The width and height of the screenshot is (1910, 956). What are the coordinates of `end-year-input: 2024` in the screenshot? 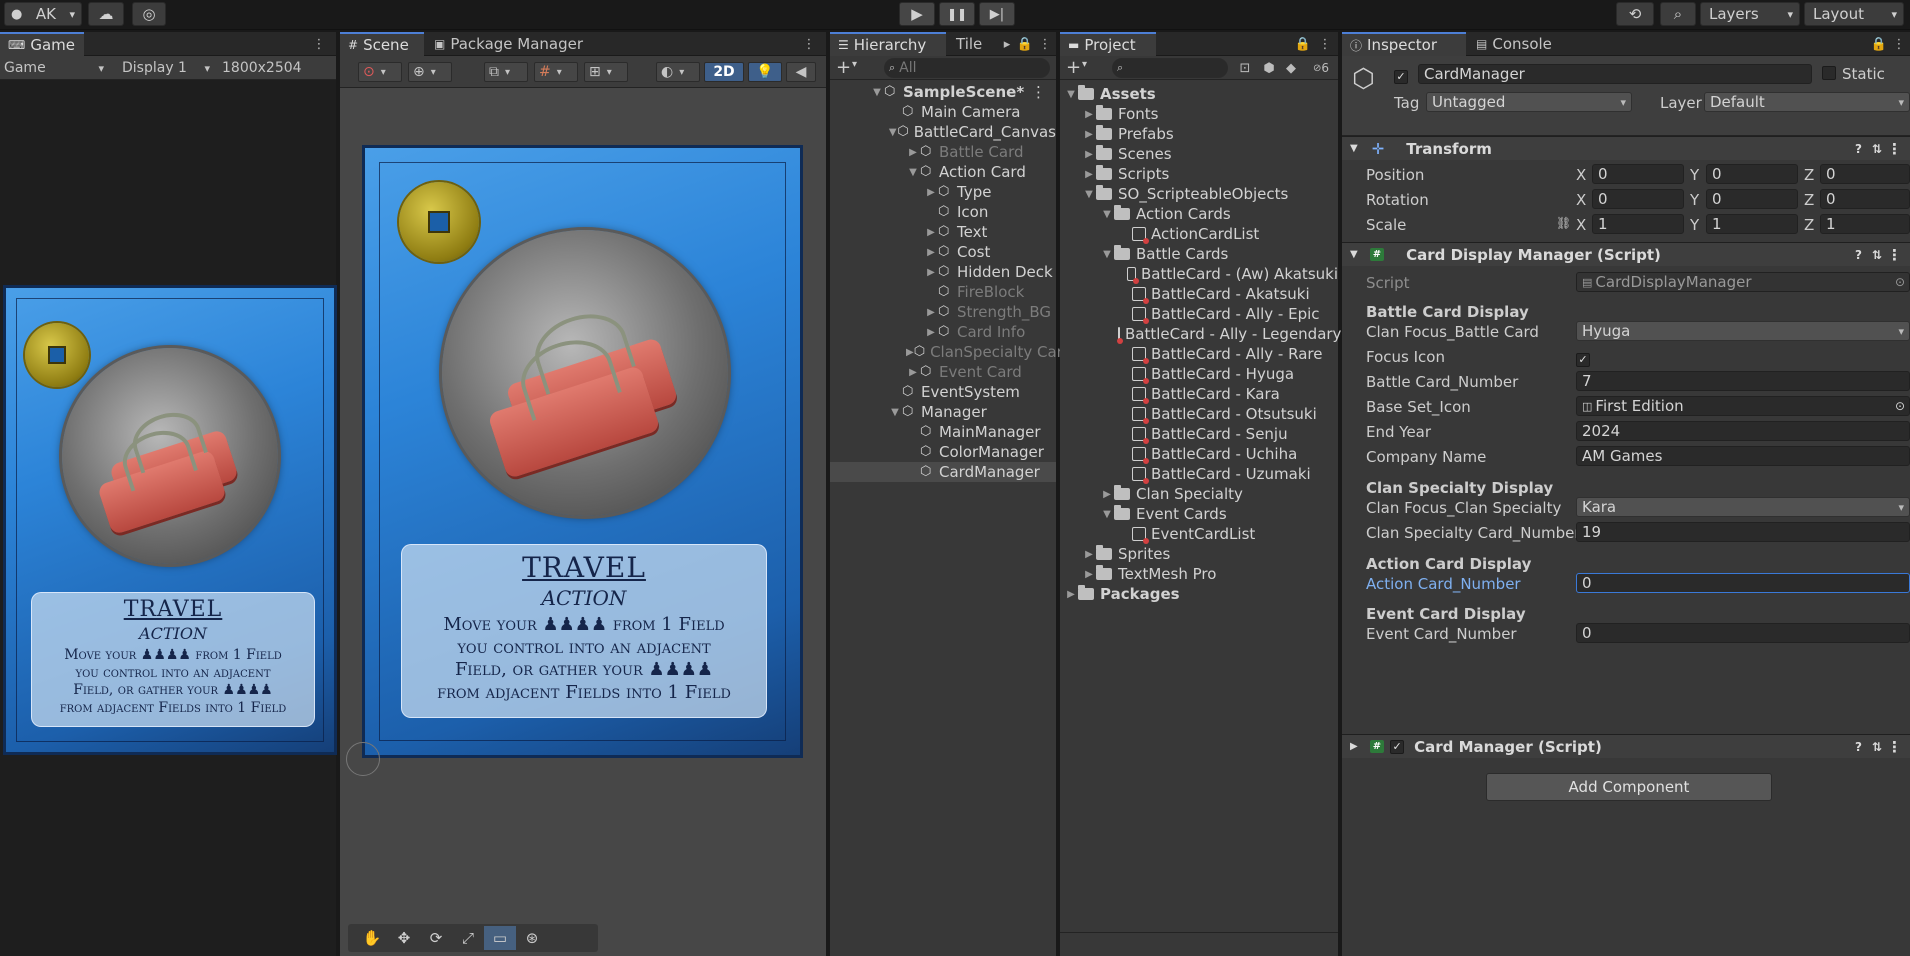 It's located at (1743, 431).